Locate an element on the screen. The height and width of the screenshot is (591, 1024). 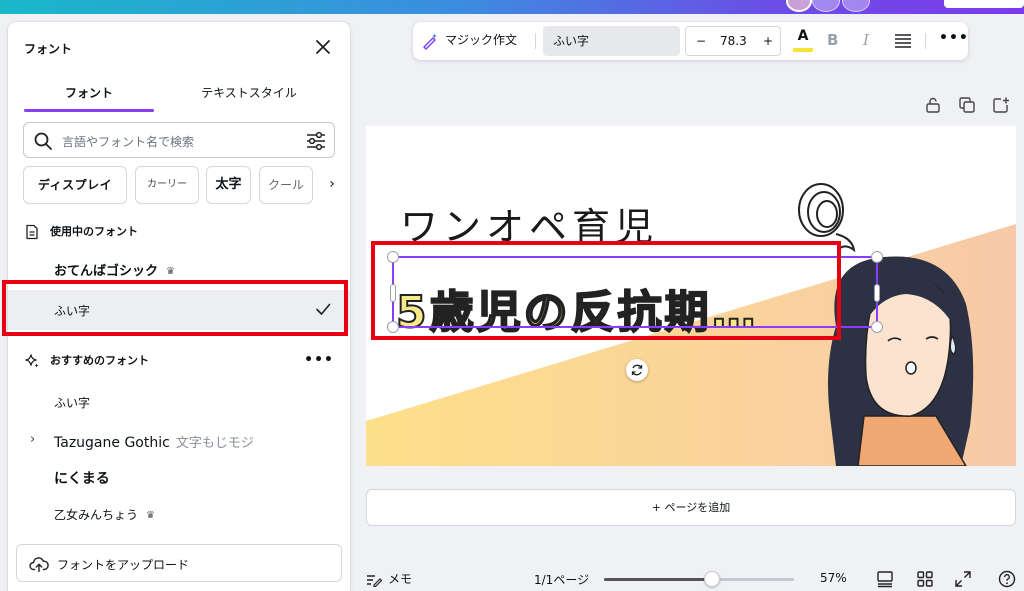
font-name: おてんばゴシック ♛ is located at coordinates (114, 269).